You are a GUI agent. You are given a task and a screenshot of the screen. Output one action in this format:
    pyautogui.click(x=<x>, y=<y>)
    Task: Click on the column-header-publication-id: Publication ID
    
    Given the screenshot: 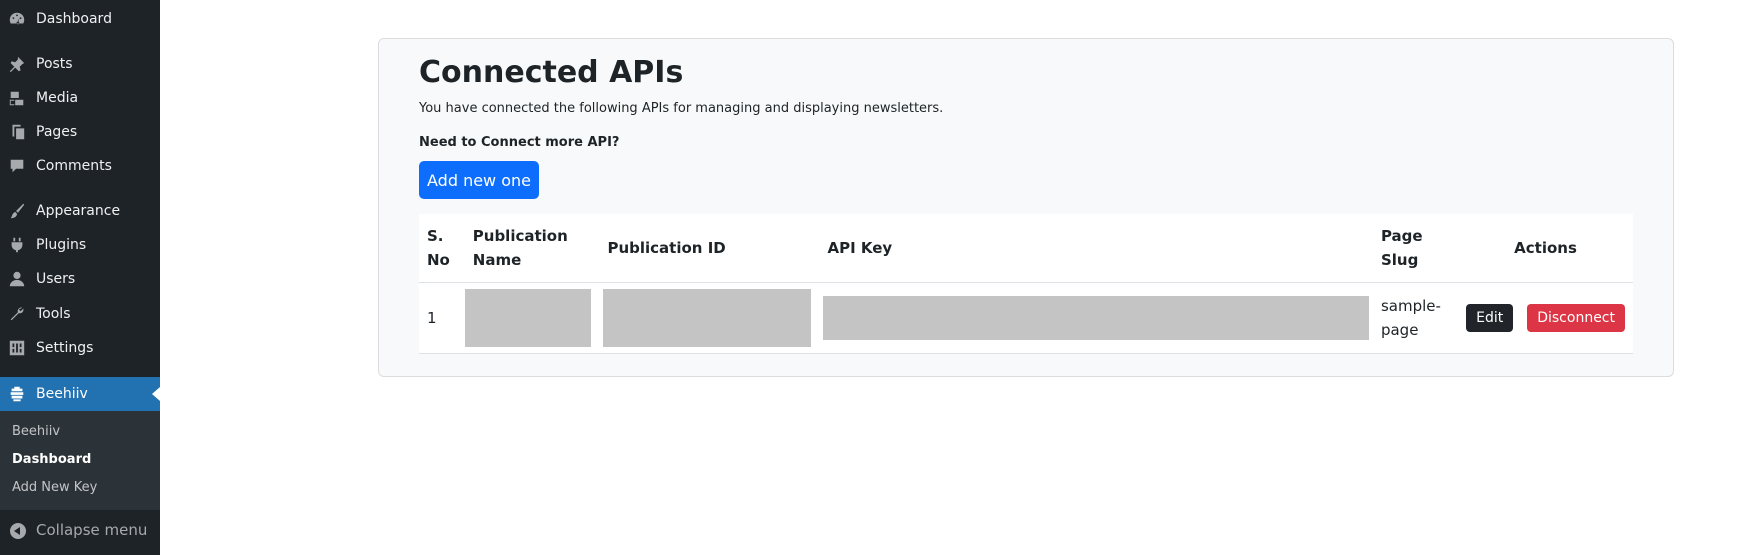 What is the action you would take?
    pyautogui.click(x=709, y=248)
    